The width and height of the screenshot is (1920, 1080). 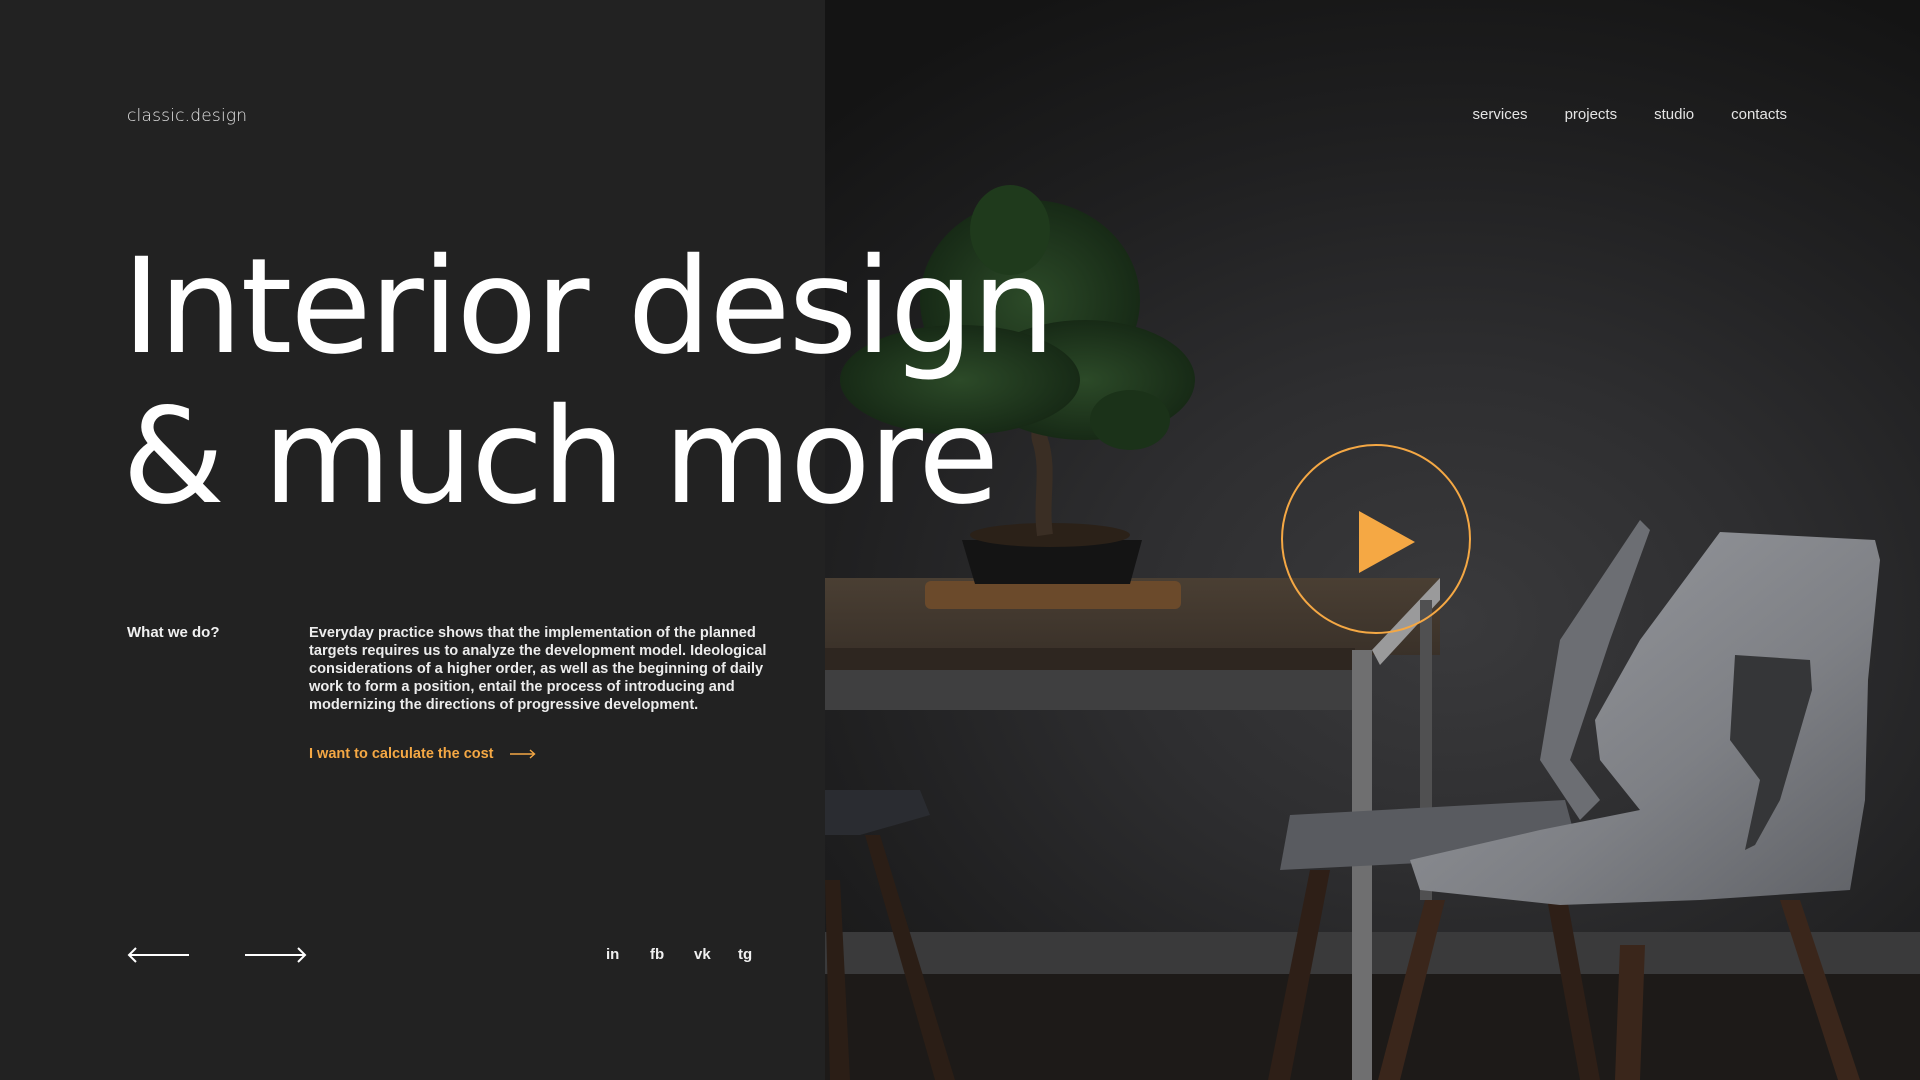 I want to click on main-nav: services projects studio contacts, so click(x=1630, y=114).